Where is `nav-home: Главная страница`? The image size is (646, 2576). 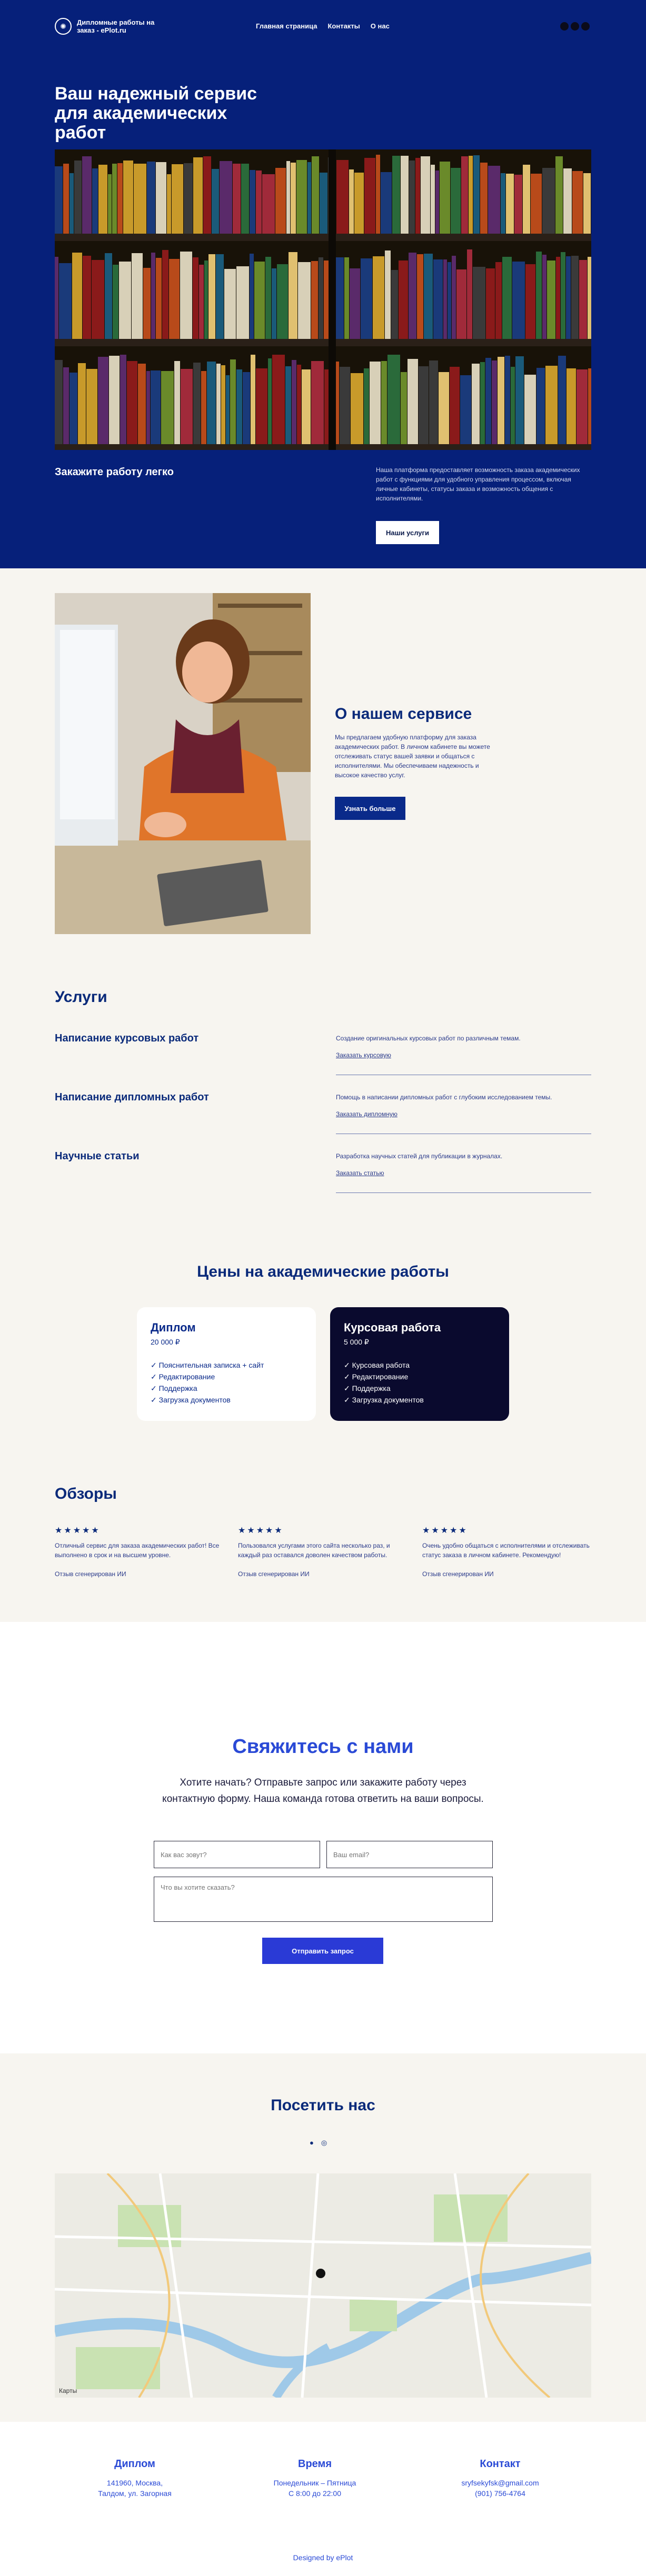
nav-home: Главная страница is located at coordinates (286, 26).